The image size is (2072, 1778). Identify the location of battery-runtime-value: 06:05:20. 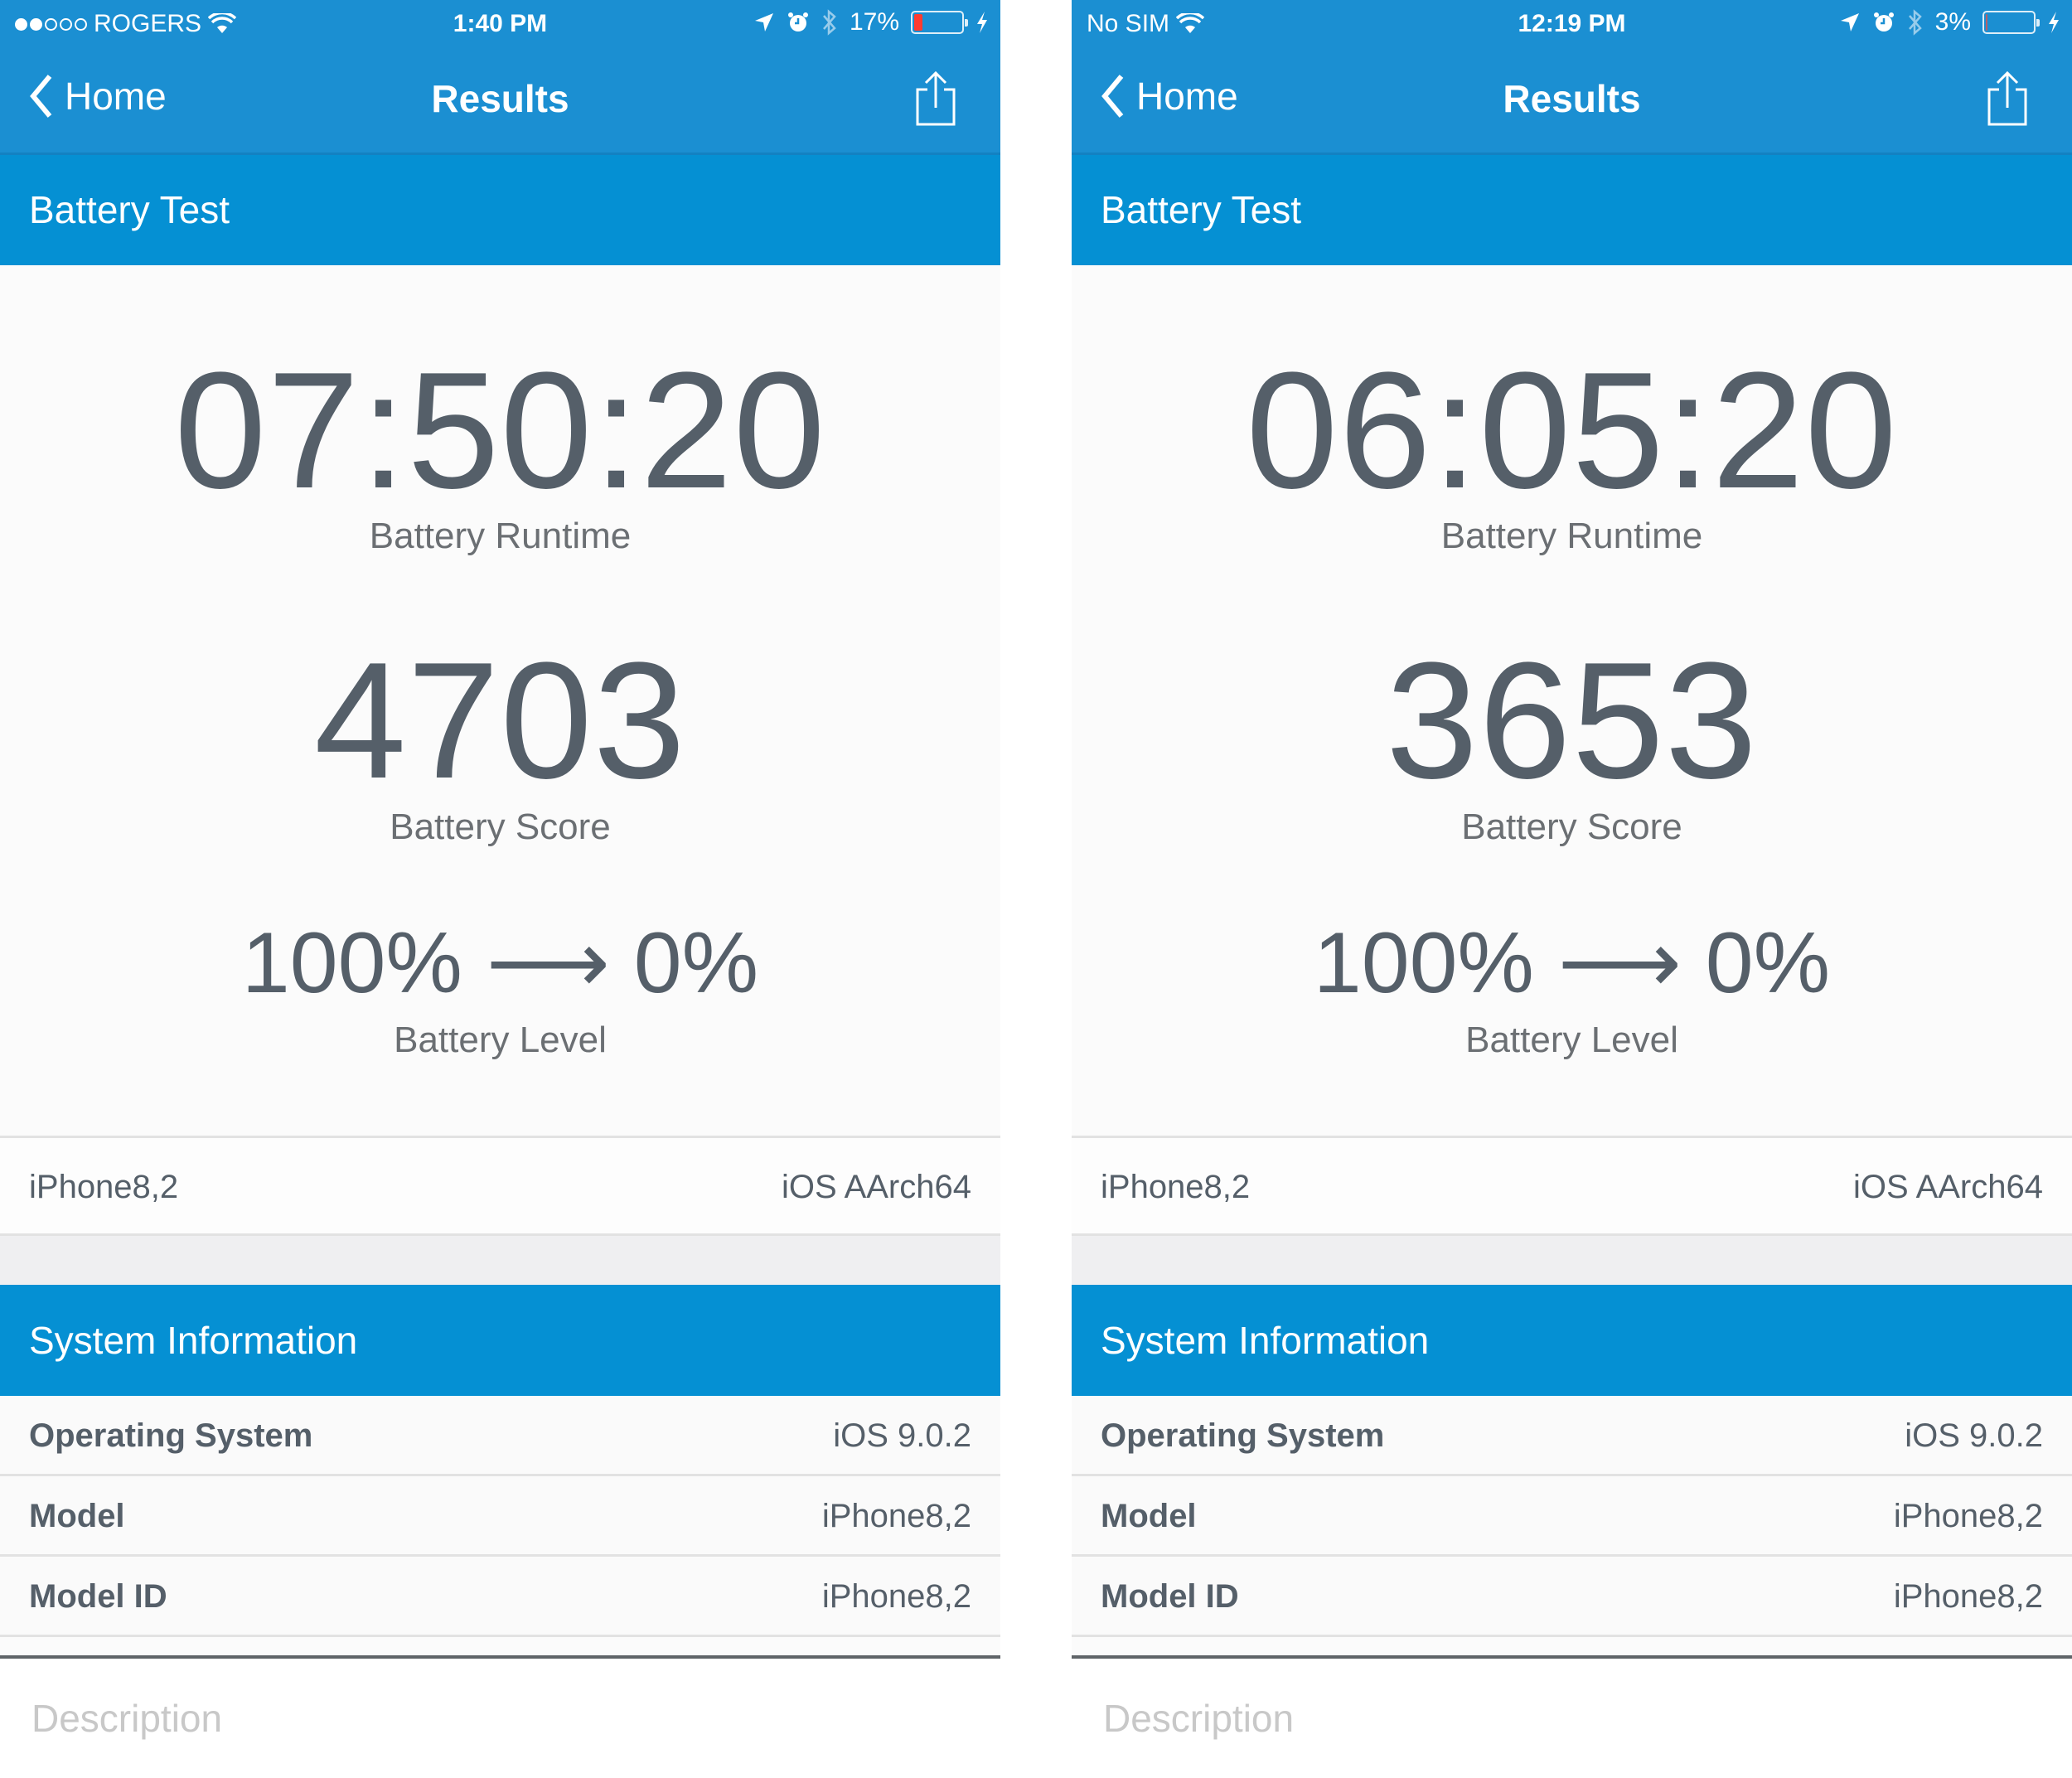
(1572, 430).